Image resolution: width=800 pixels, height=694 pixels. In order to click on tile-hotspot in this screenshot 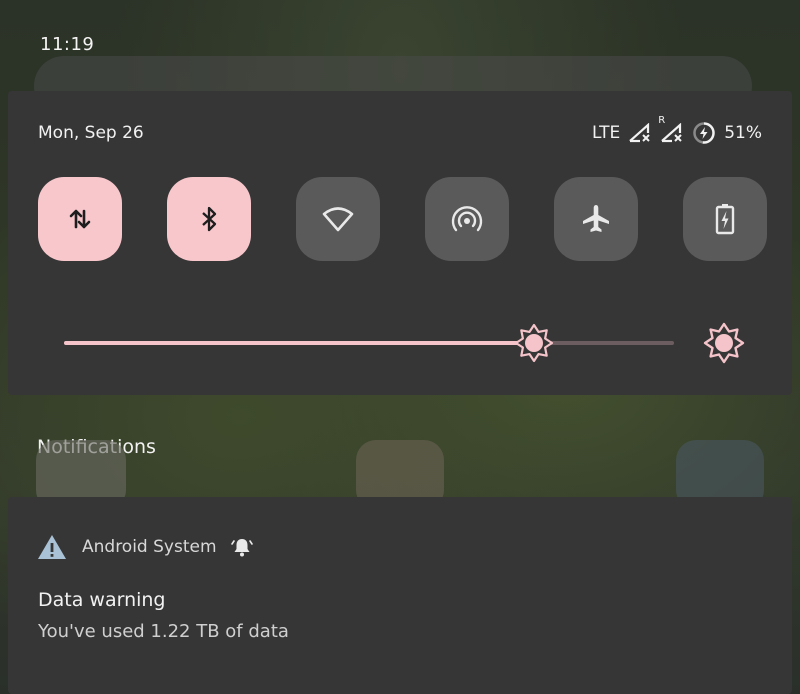, I will do `click(467, 219)`.